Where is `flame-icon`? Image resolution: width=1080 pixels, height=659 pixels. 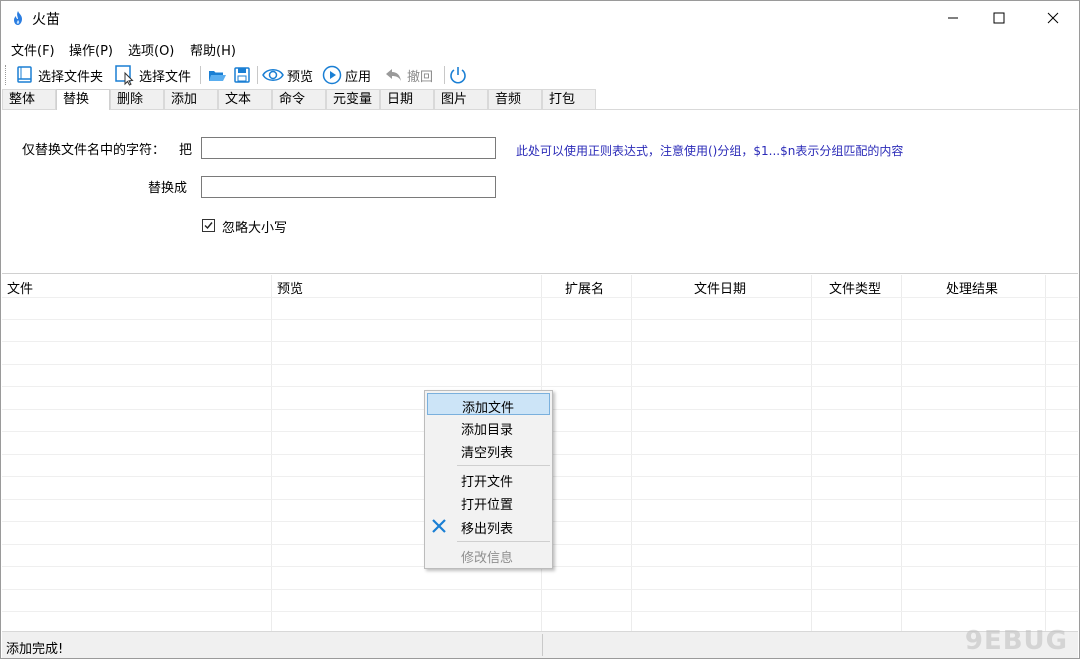
flame-icon is located at coordinates (18, 18).